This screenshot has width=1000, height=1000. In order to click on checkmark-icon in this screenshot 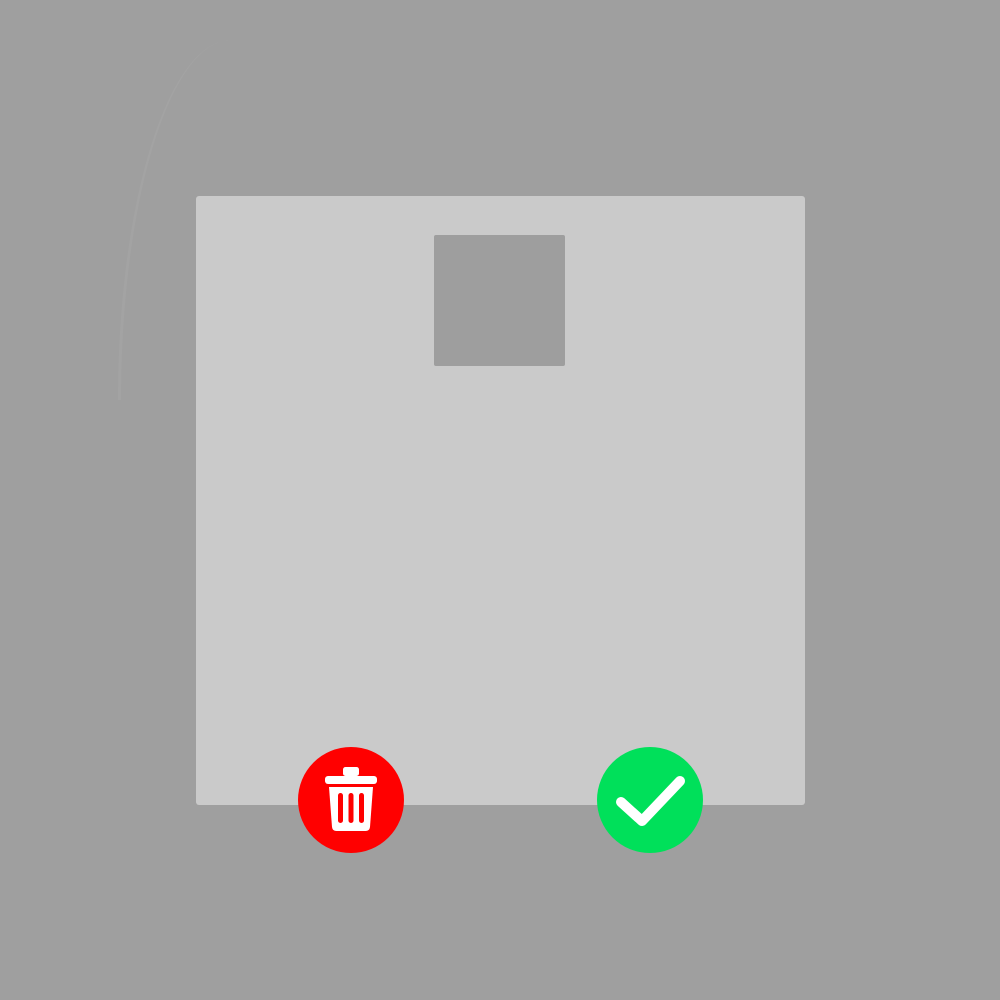, I will do `click(650, 800)`.